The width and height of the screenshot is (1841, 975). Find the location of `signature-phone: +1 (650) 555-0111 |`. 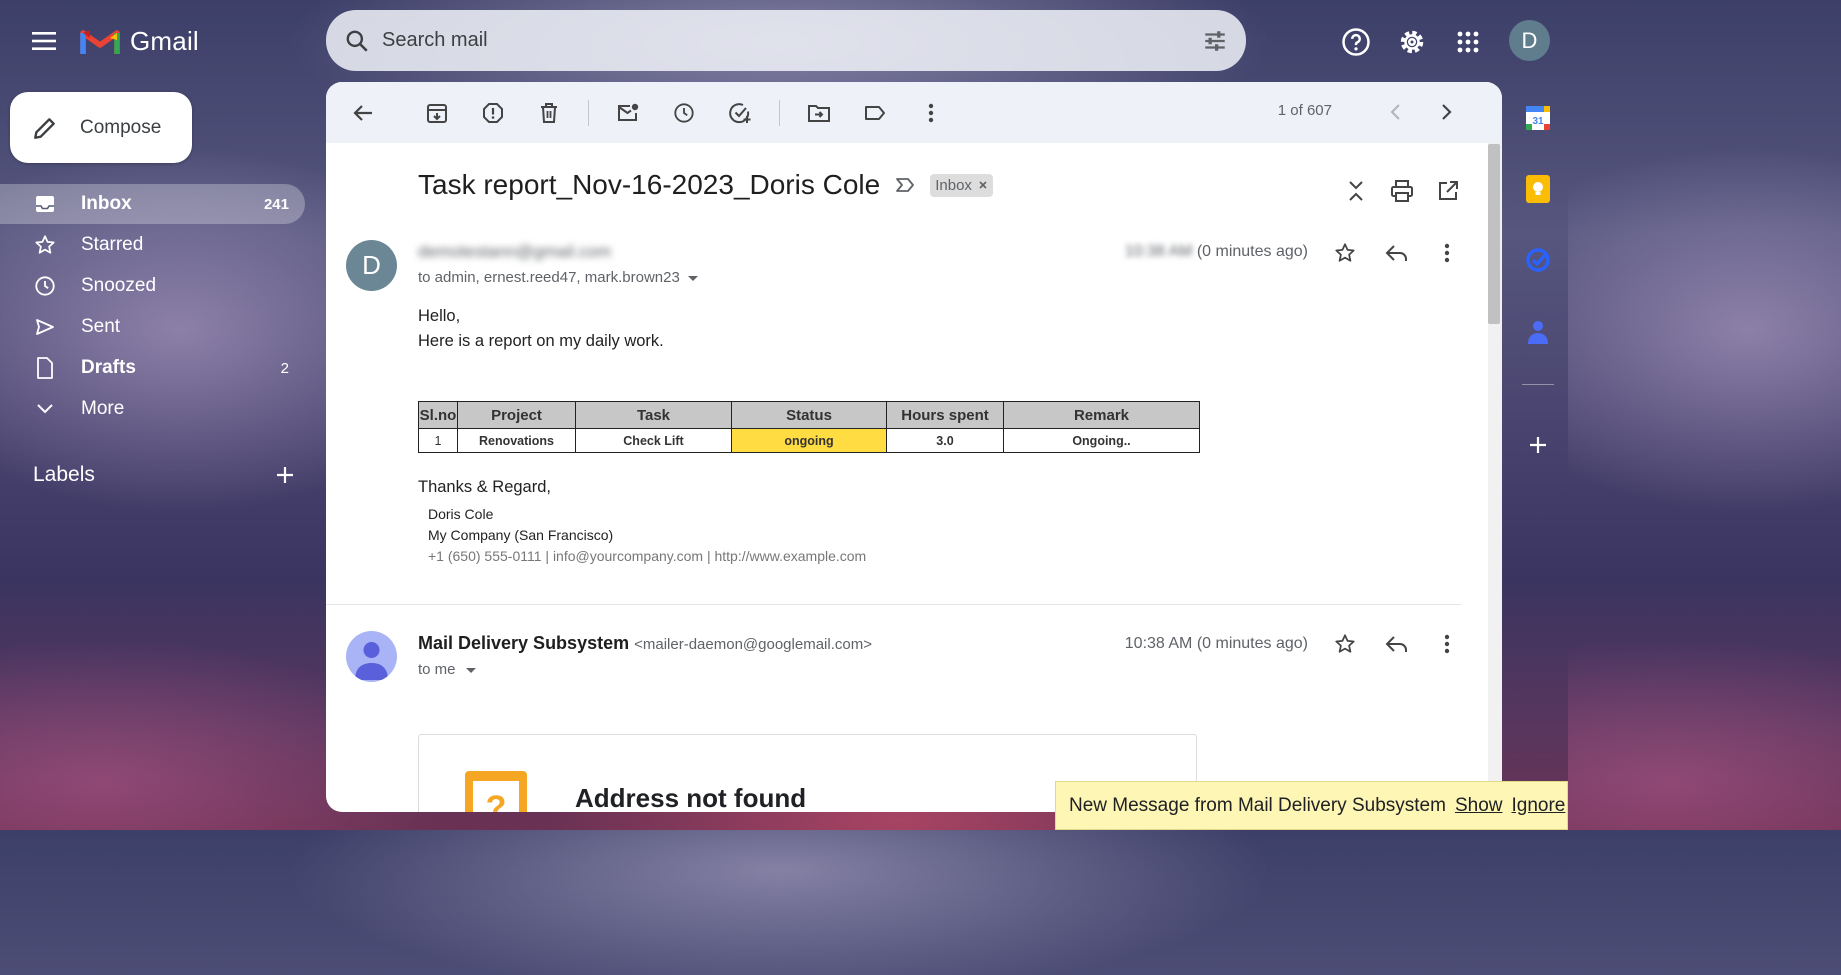

signature-phone: +1 (650) 555-0111 | is located at coordinates (489, 556).